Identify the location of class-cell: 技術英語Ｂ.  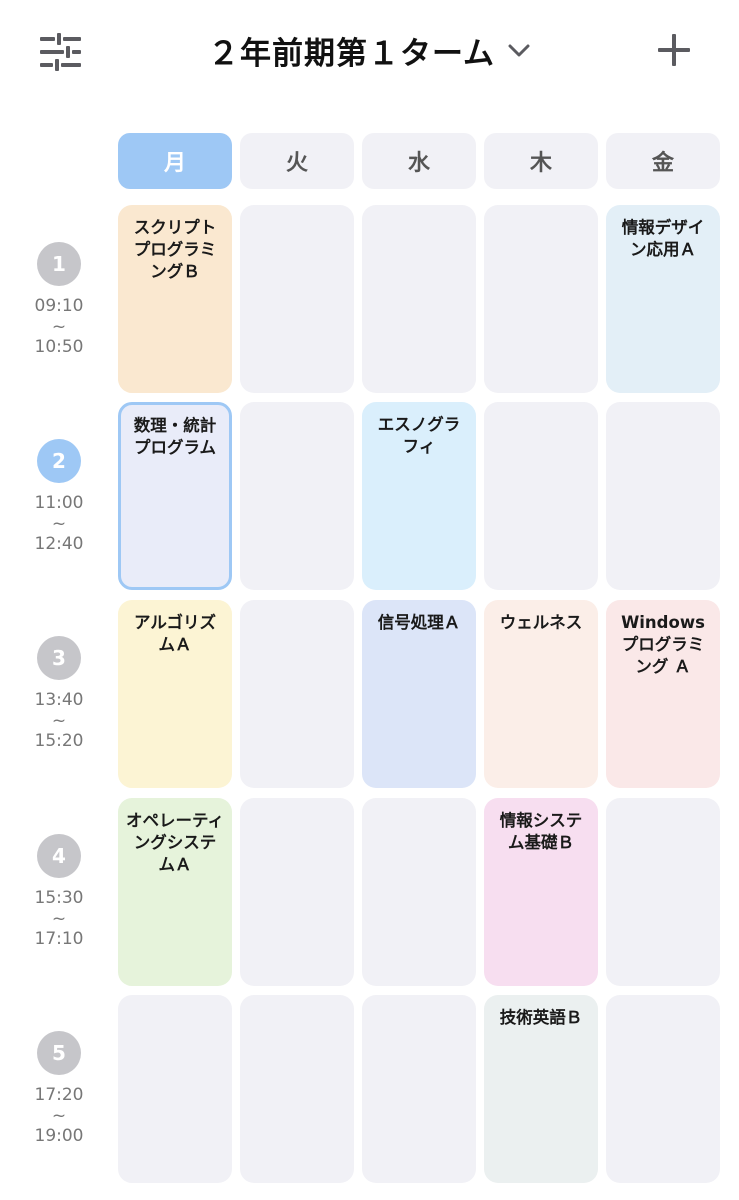
(541, 1089).